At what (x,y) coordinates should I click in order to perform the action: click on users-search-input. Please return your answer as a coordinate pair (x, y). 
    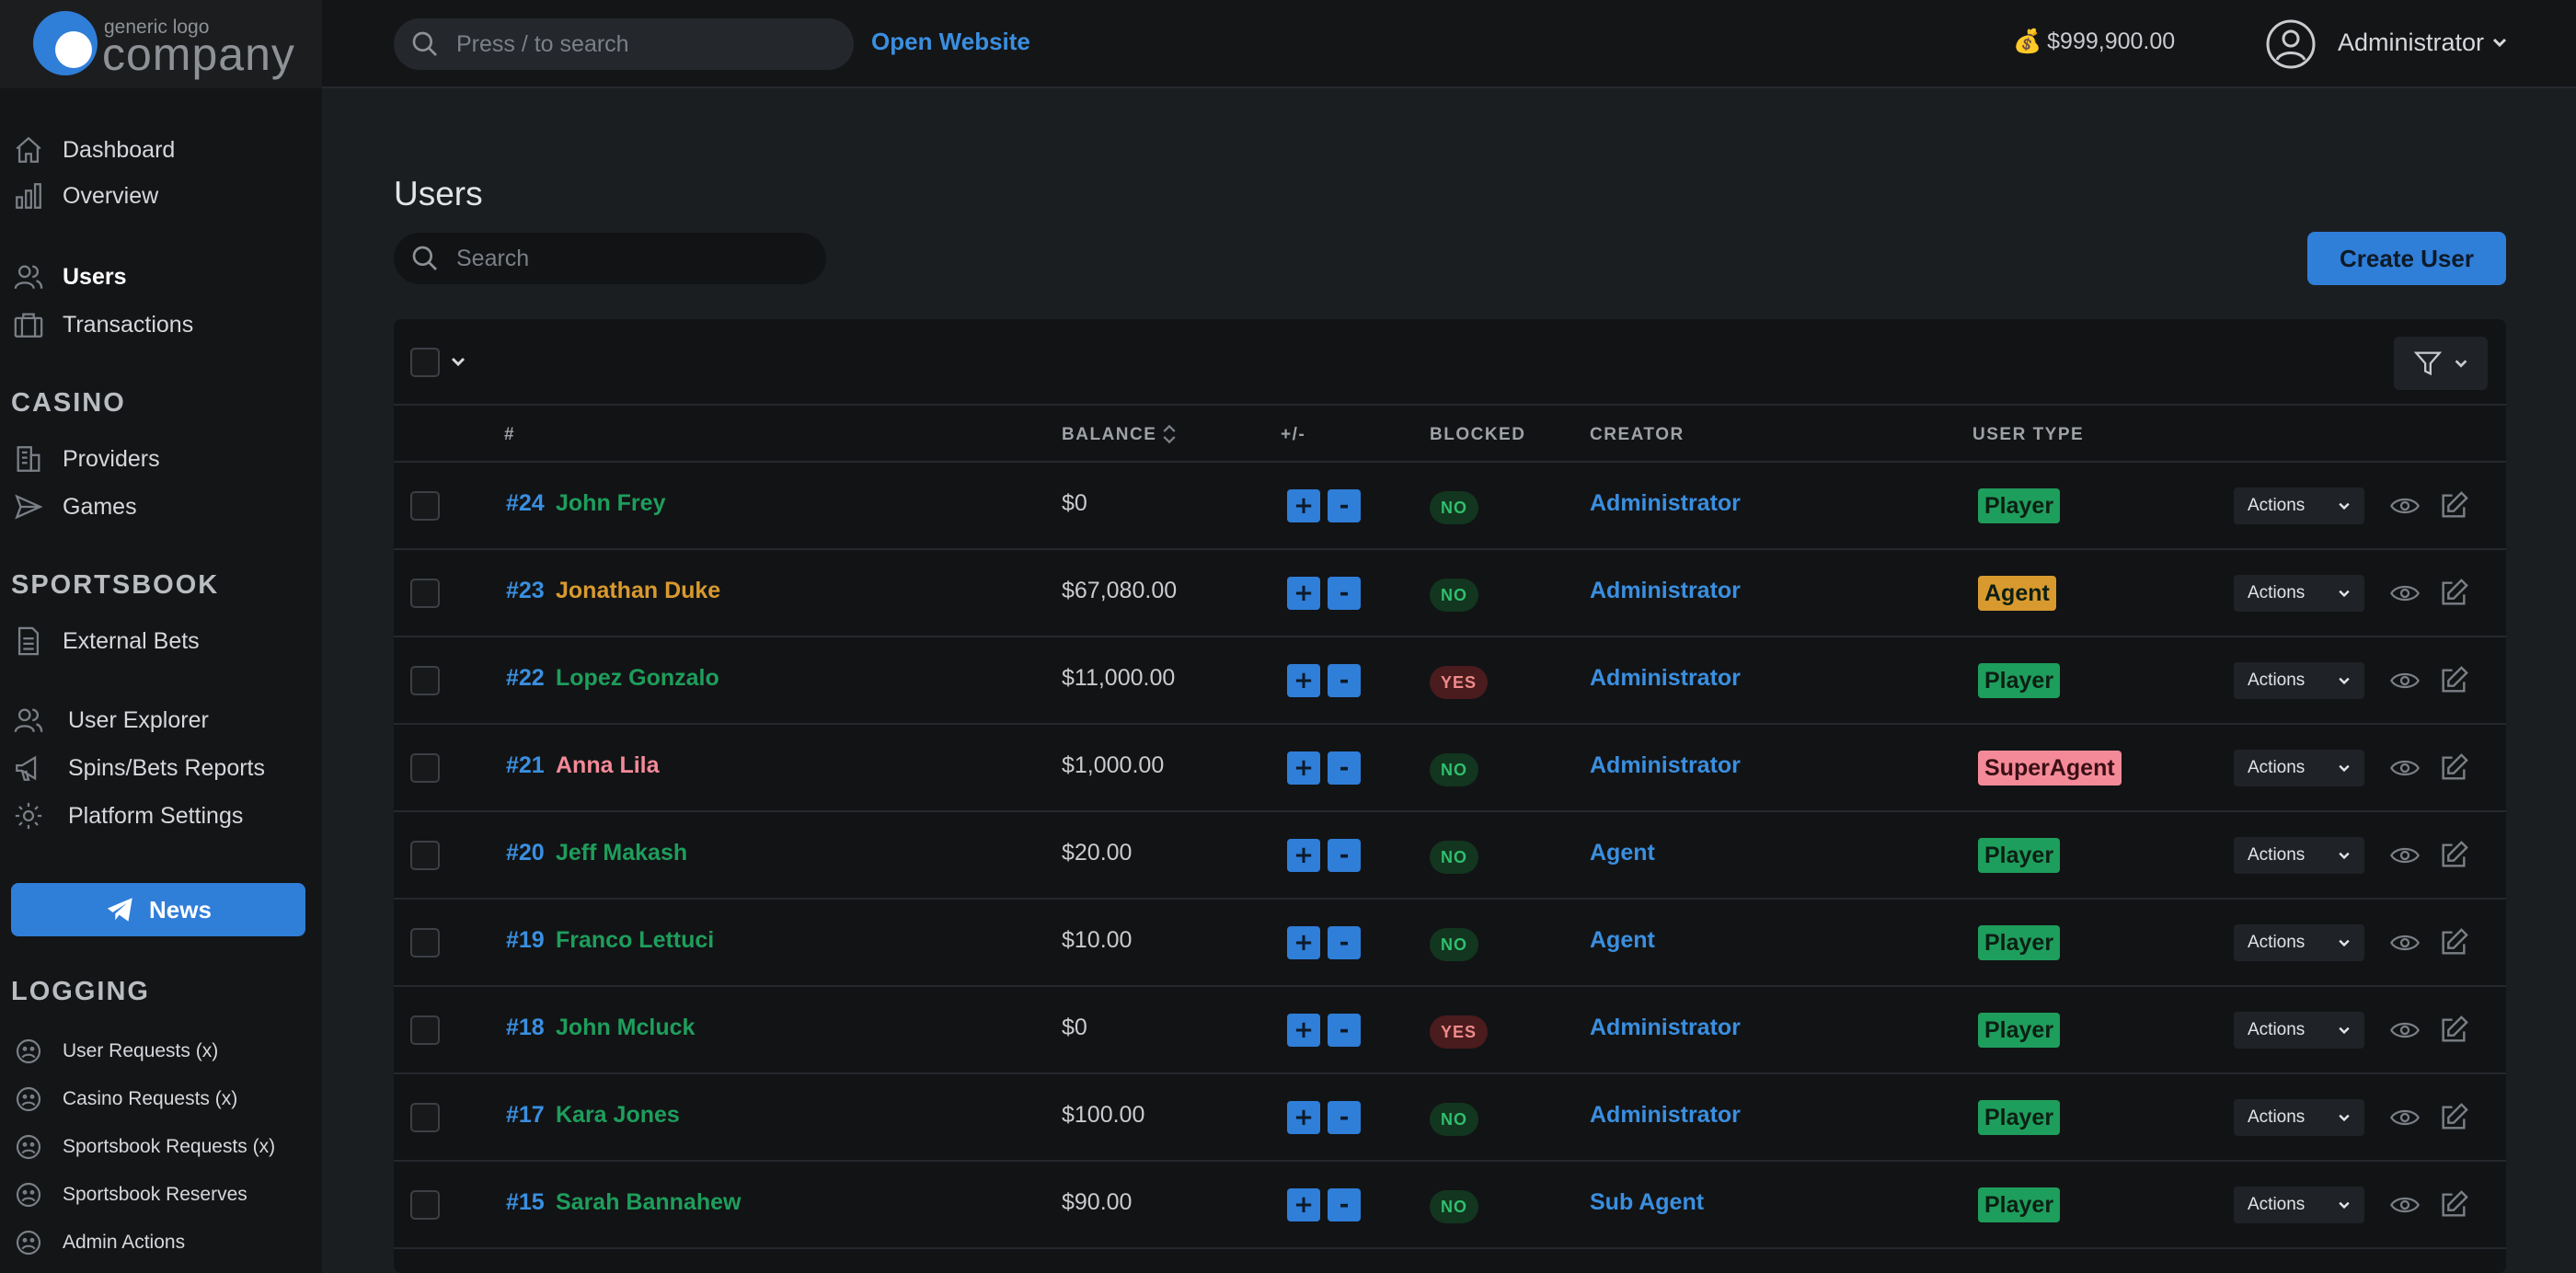
    Looking at the image, I should click on (635, 258).